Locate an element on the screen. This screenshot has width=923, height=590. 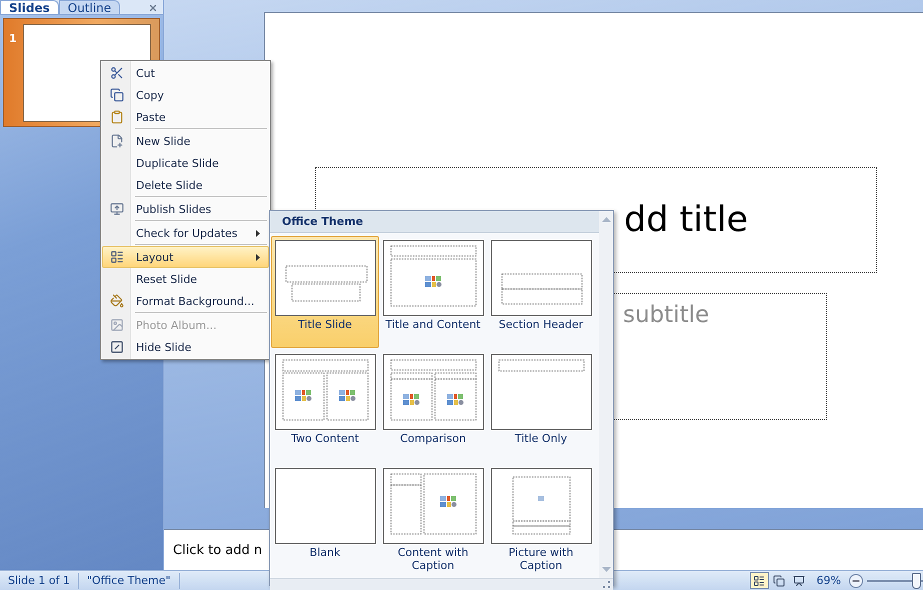
layout-option: Comparison is located at coordinates (433, 406).